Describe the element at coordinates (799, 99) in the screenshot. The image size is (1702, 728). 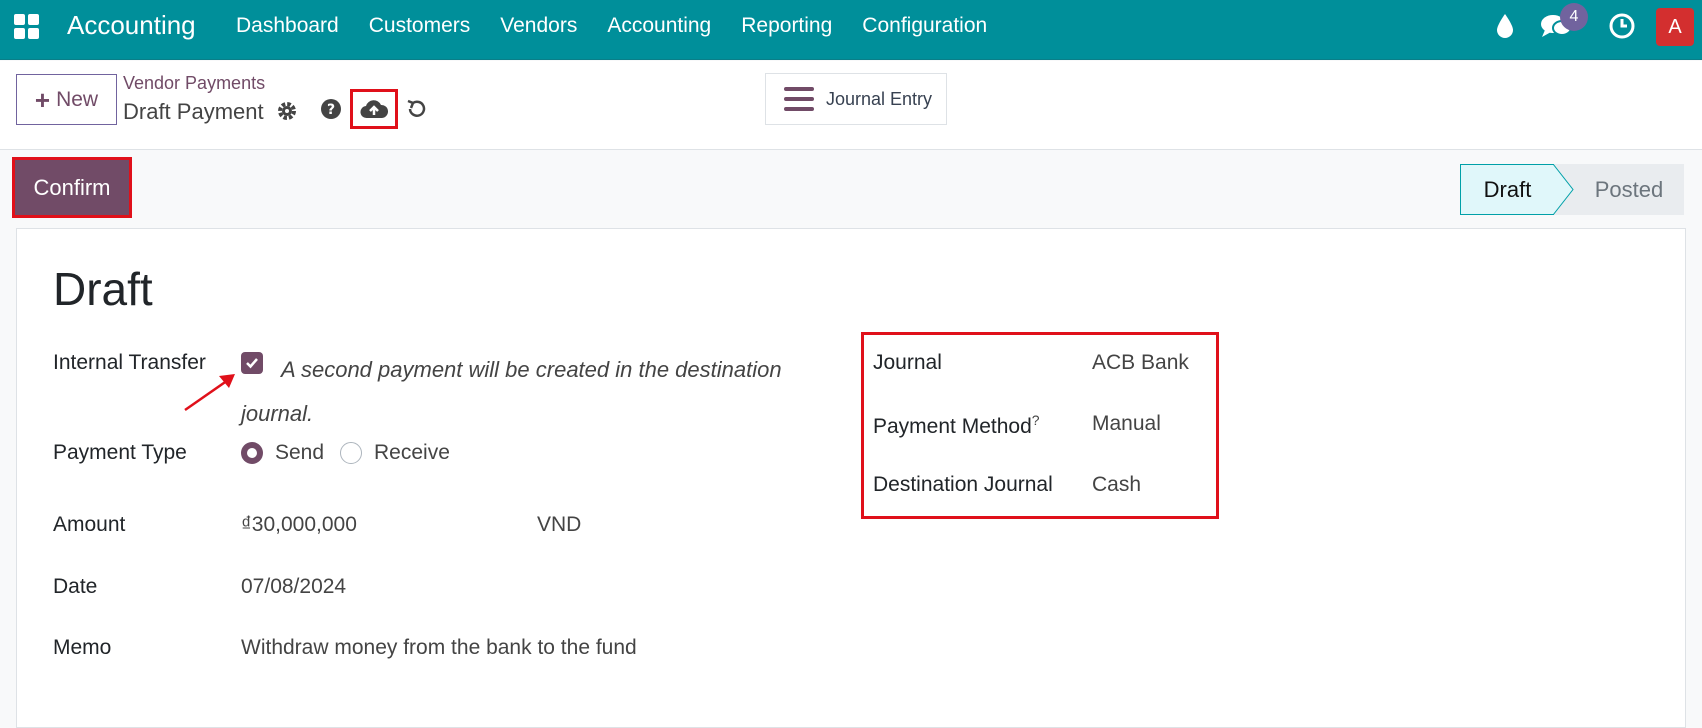
I see `hamburger-icon` at that location.